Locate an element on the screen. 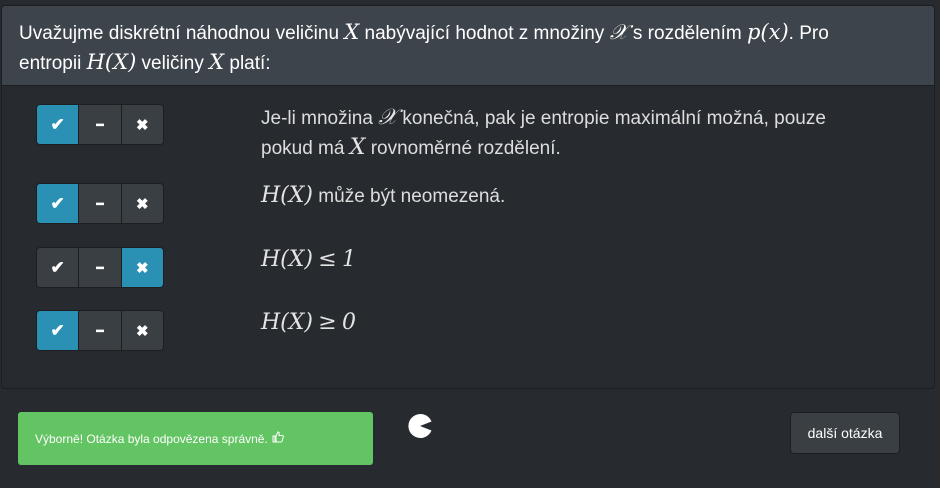 The width and height of the screenshot is (940, 488). statement-text: Je-li množina is located at coordinates (317, 118).